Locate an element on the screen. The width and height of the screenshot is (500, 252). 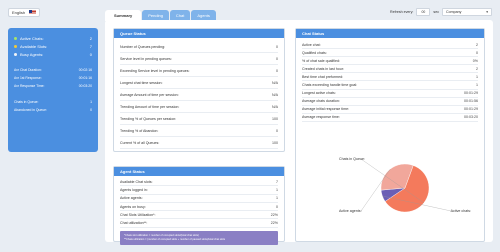
status-row-value: 22% is located at coordinates (274, 223).